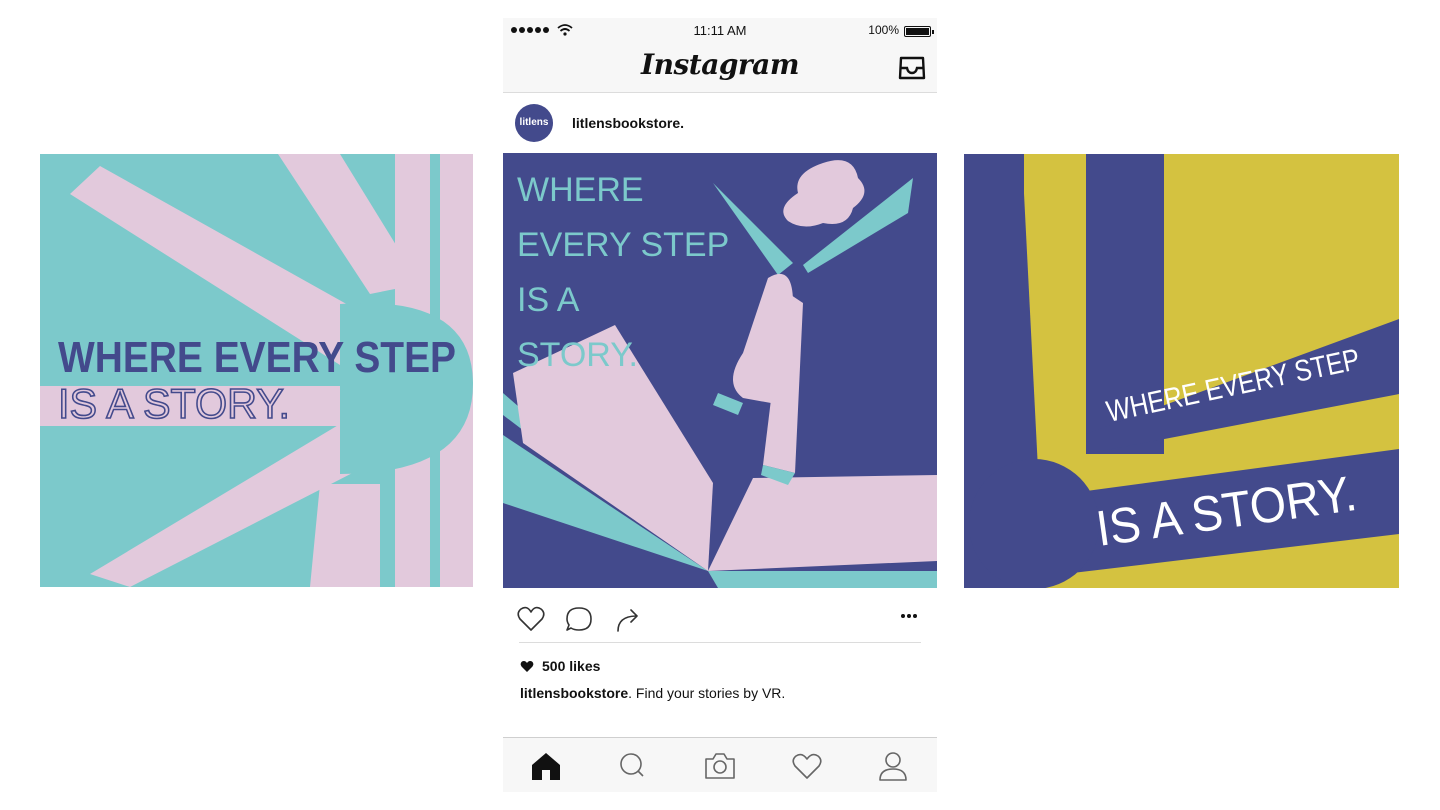 This screenshot has height=810, width=1440. What do you see at coordinates (534, 123) in the screenshot?
I see `avatar: litlens` at bounding box center [534, 123].